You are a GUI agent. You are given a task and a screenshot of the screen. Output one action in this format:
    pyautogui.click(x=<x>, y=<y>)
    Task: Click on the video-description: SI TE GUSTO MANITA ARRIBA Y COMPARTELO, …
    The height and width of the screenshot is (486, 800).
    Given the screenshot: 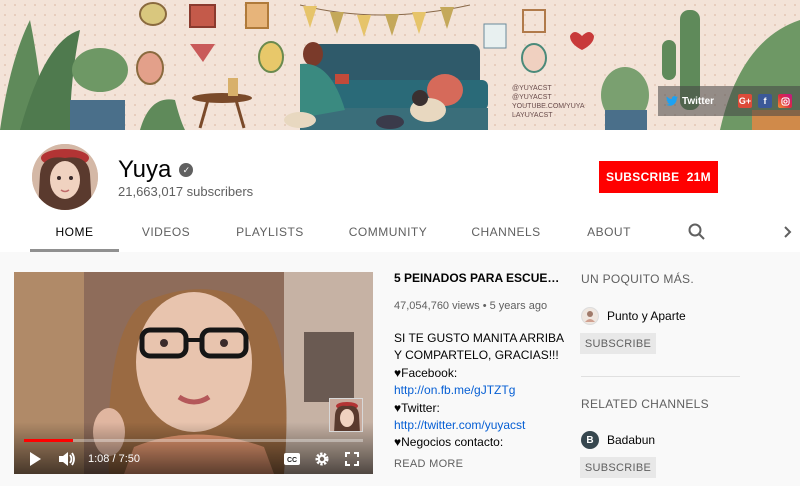 What is the action you would take?
    pyautogui.click(x=479, y=391)
    